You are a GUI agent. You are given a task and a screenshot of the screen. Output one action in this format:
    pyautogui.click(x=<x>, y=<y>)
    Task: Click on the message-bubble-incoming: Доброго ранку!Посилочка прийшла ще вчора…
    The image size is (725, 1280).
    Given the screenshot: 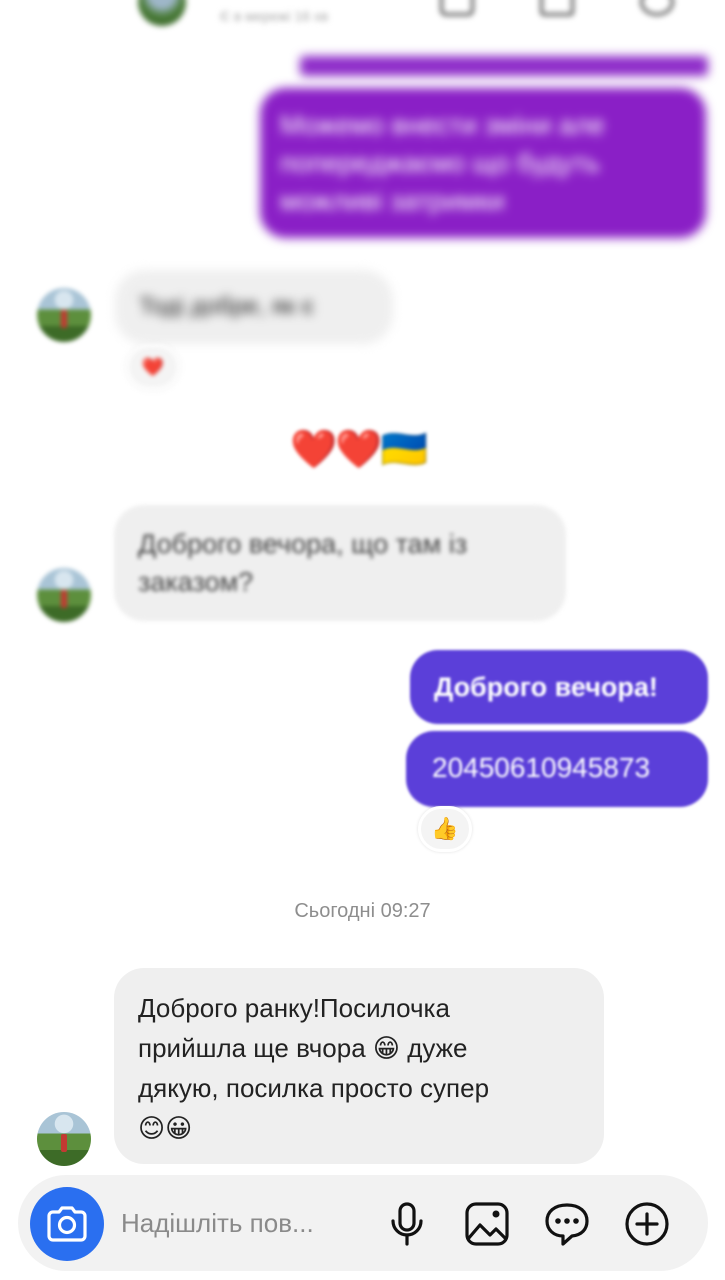 What is the action you would take?
    pyautogui.click(x=359, y=1066)
    